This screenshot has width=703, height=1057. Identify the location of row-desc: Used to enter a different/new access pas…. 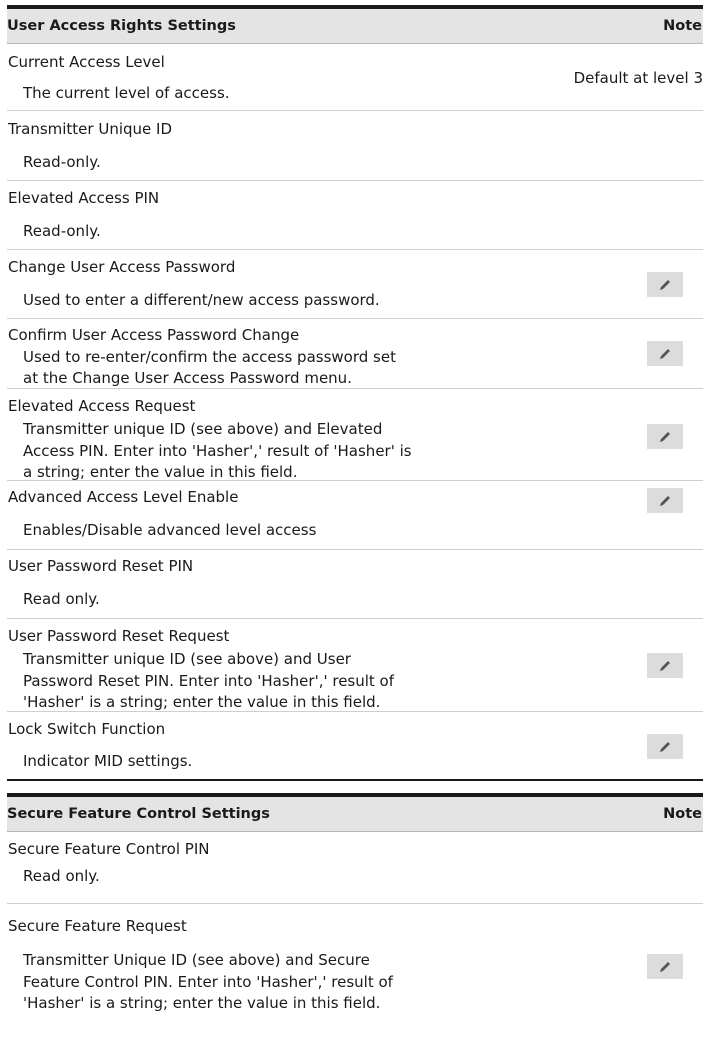
(201, 300).